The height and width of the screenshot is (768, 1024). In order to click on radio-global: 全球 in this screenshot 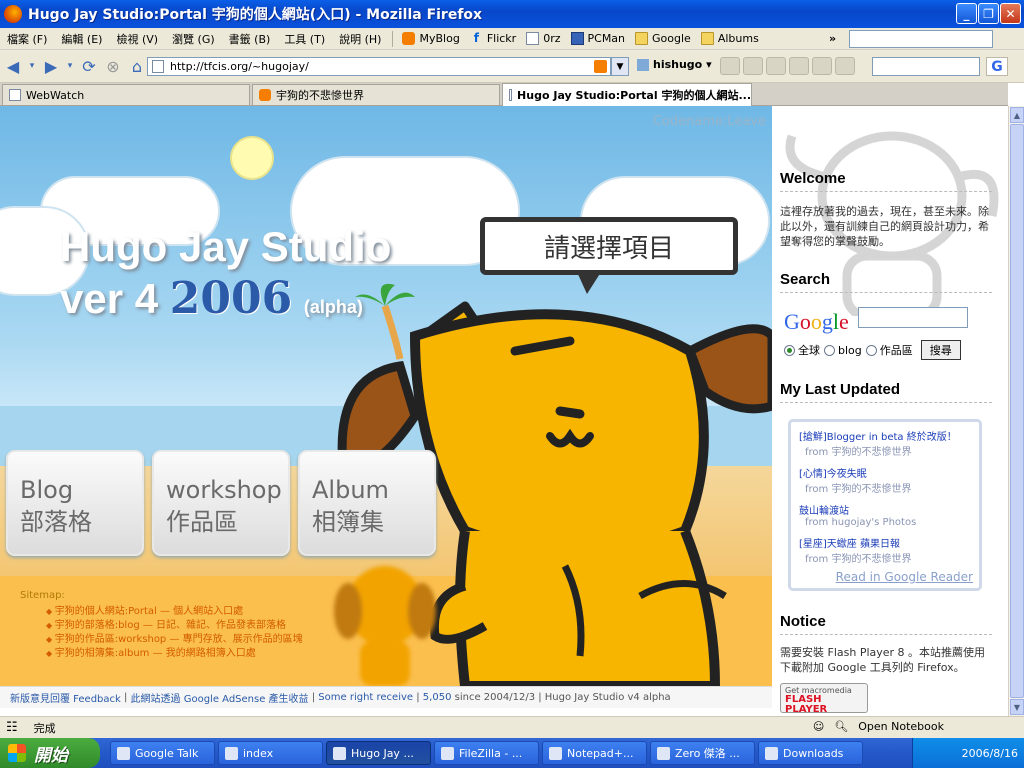, I will do `click(802, 350)`.